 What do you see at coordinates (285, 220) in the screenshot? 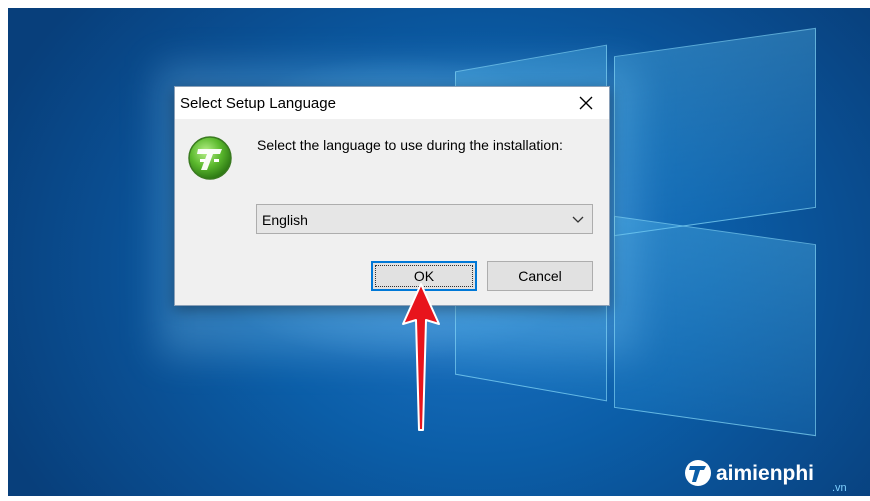
I see `selected-language: English` at bounding box center [285, 220].